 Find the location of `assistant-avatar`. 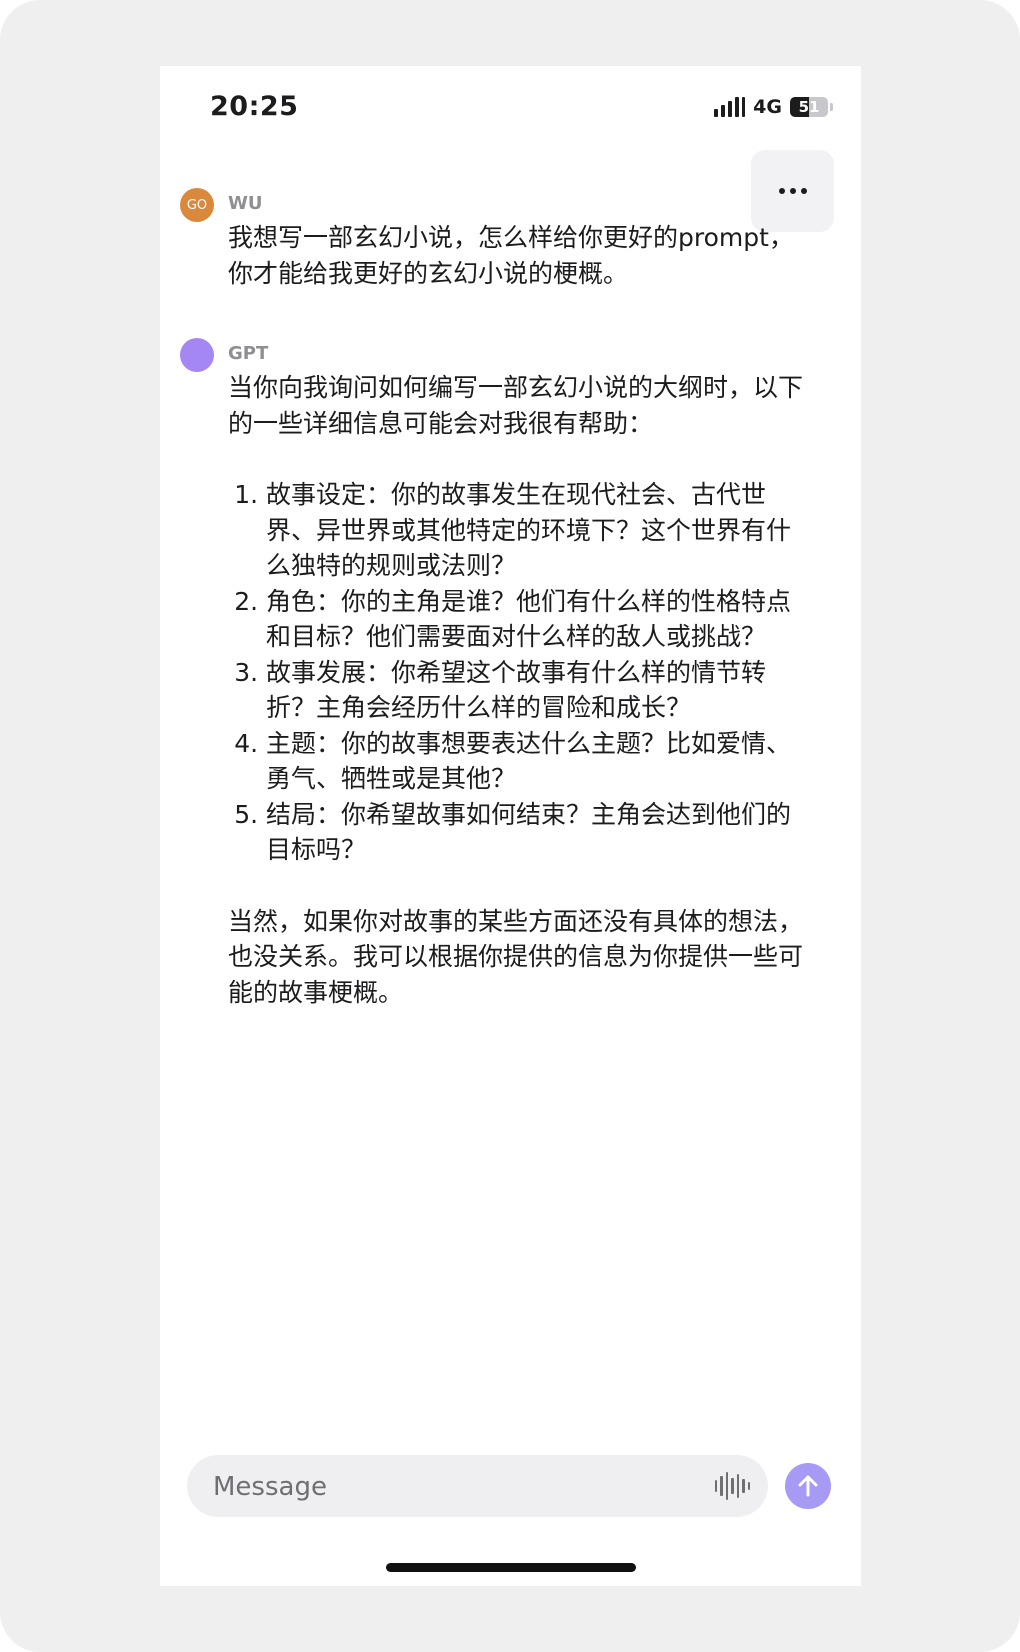

assistant-avatar is located at coordinates (197, 355).